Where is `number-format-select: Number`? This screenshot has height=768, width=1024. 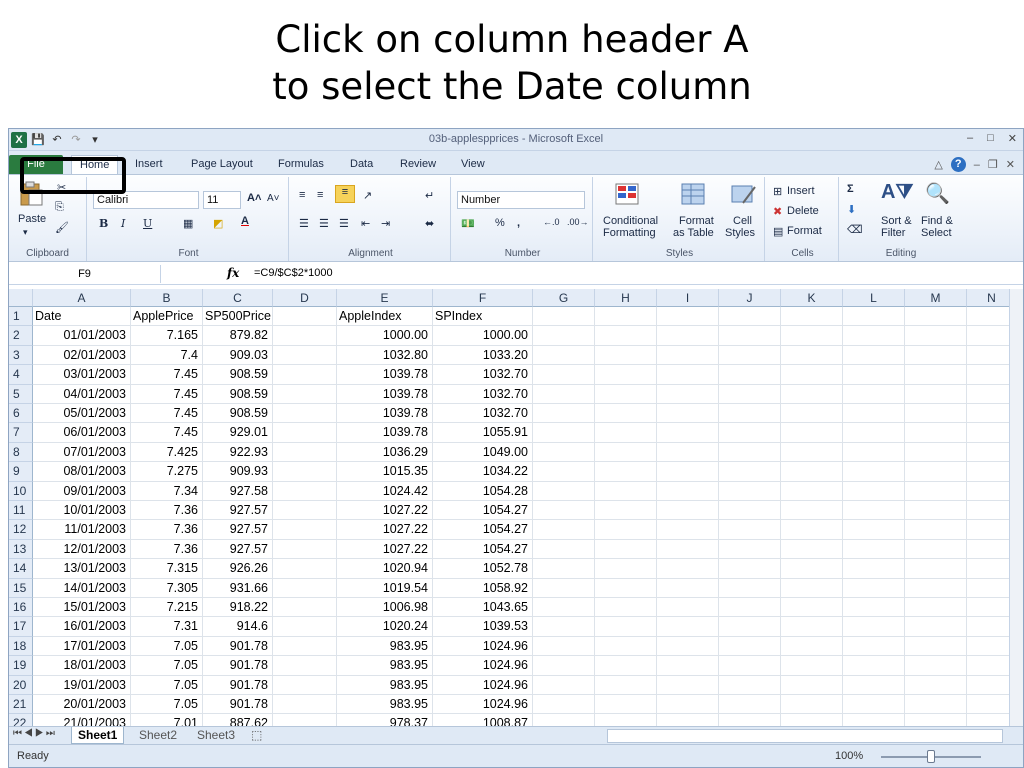 number-format-select: Number is located at coordinates (521, 200).